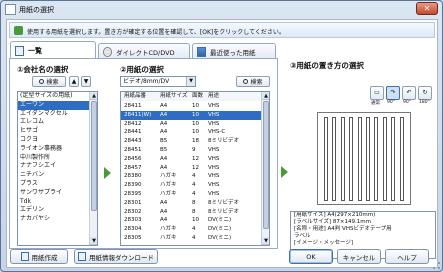  Describe the element at coordinates (256, 82) in the screenshot. I see `paper-search-label: 検索` at that location.